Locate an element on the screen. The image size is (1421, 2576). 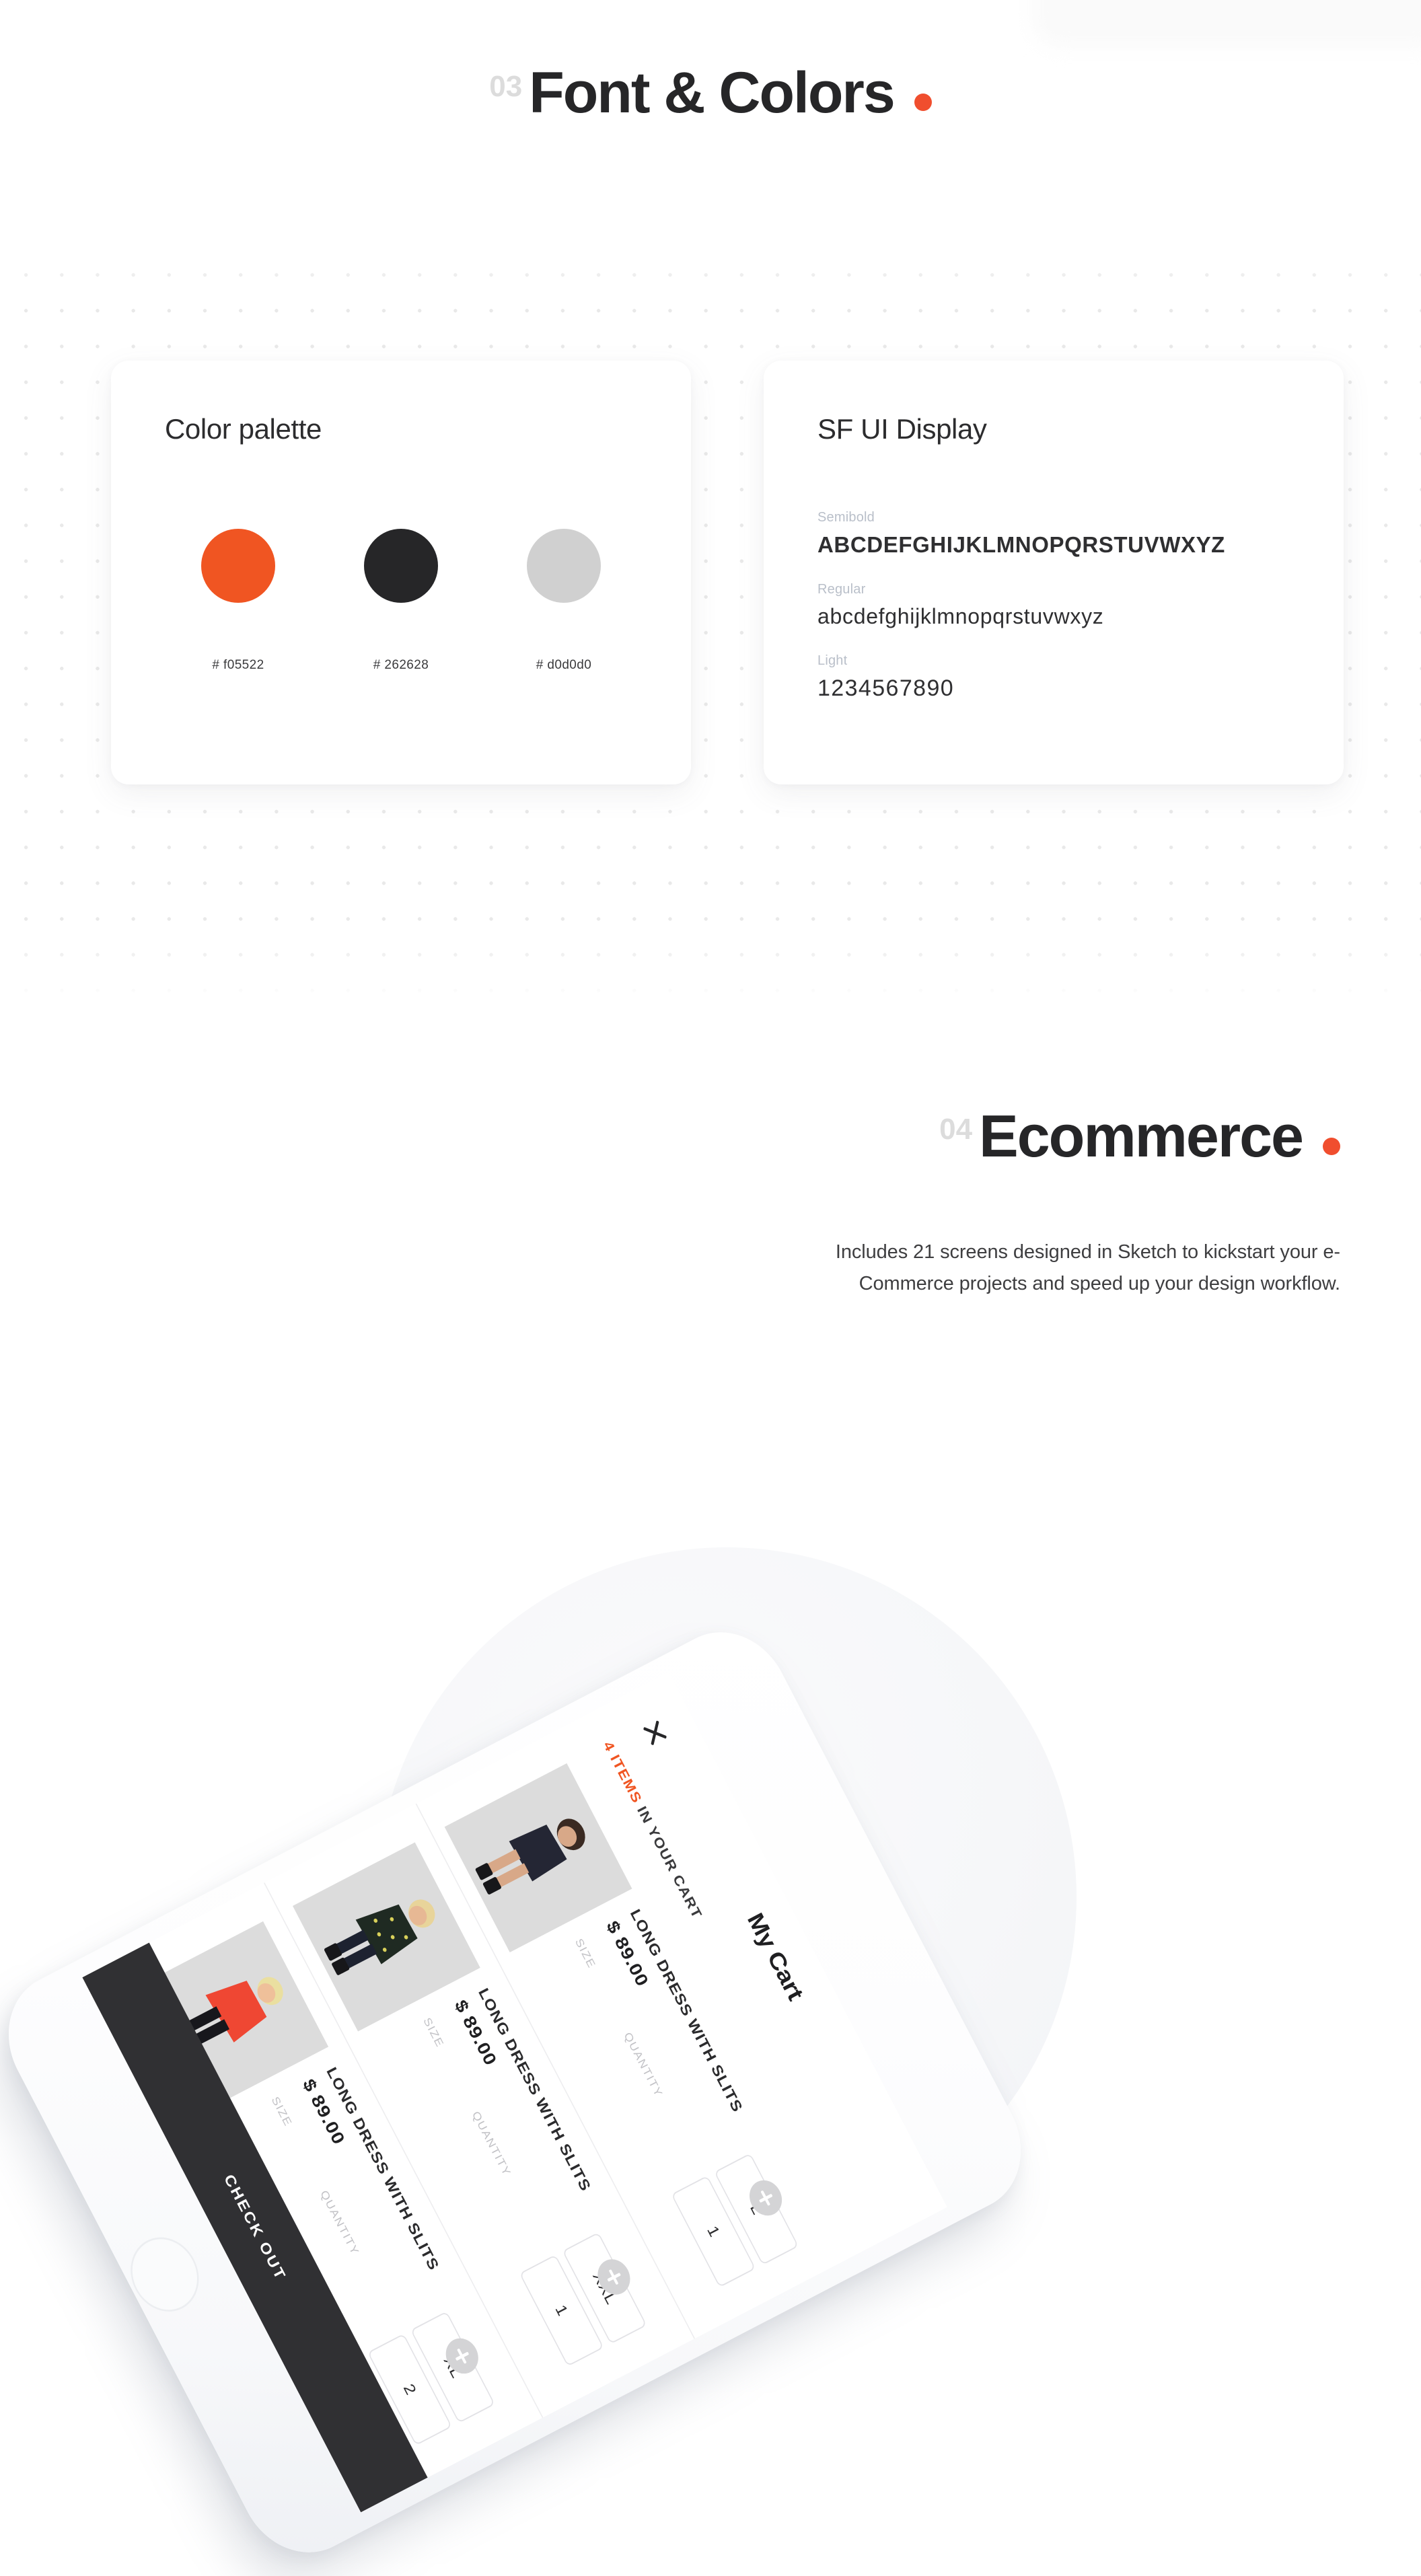
color-palette-card: Color palette # f05522 # 262628 # d0d0d0 is located at coordinates (401, 572).